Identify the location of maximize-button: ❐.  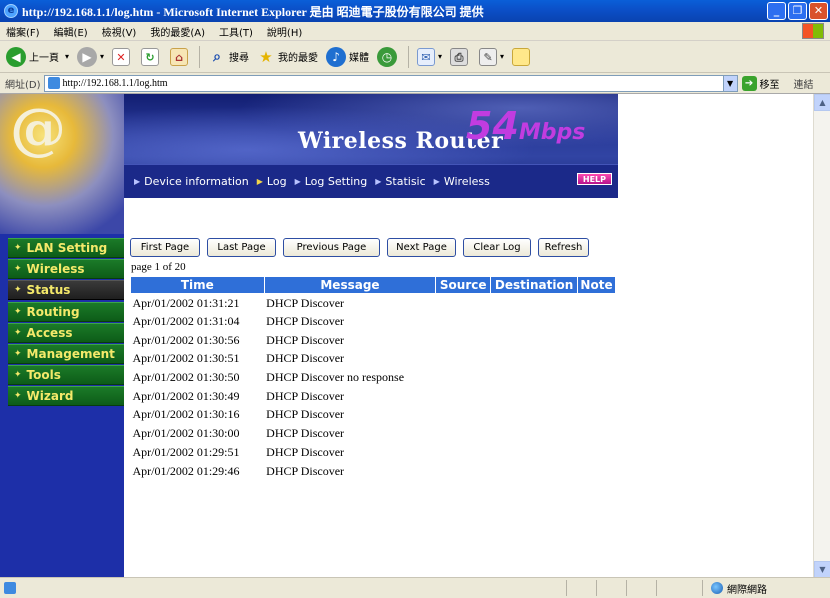
(797, 11).